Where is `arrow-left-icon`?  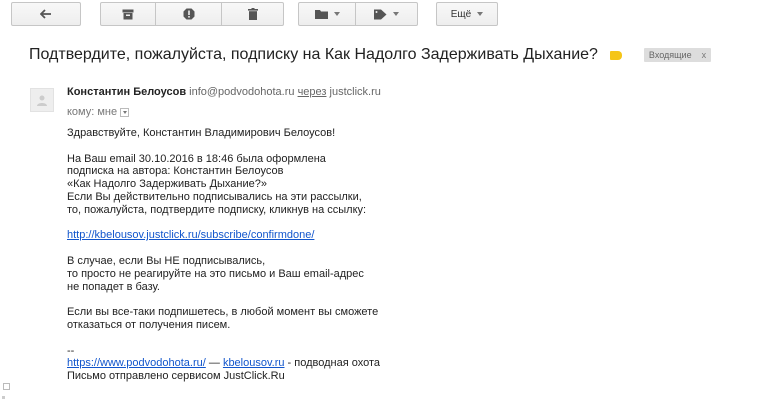
arrow-left-icon is located at coordinates (46, 14).